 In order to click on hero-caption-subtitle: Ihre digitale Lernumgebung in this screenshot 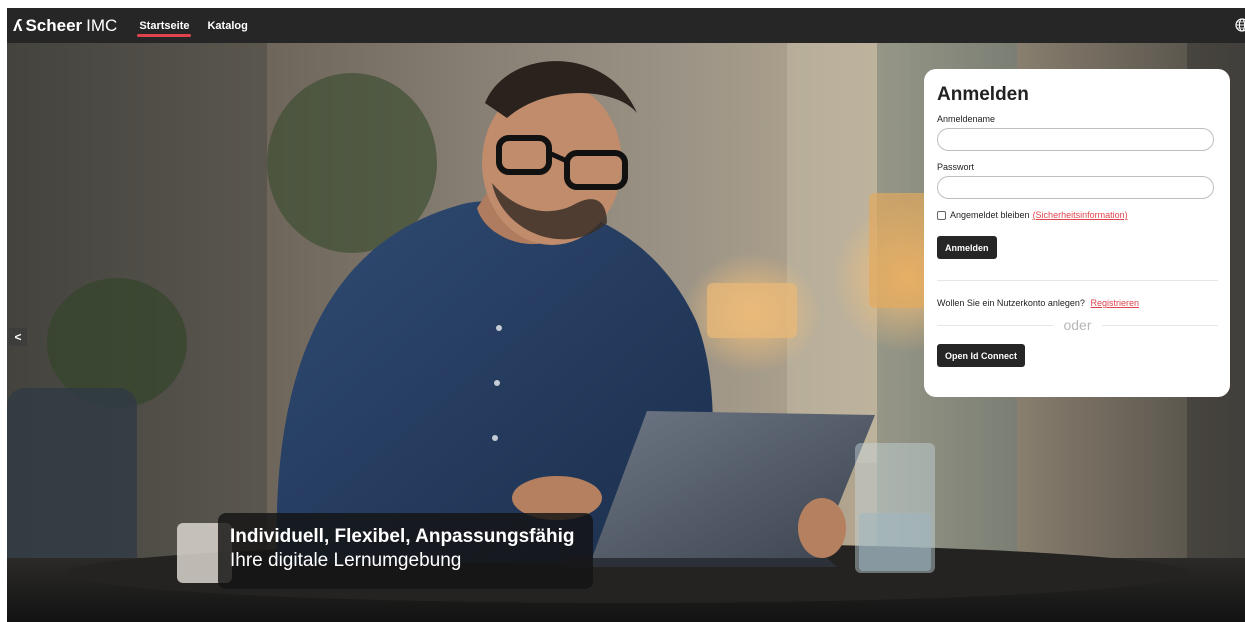, I will do `click(346, 560)`.